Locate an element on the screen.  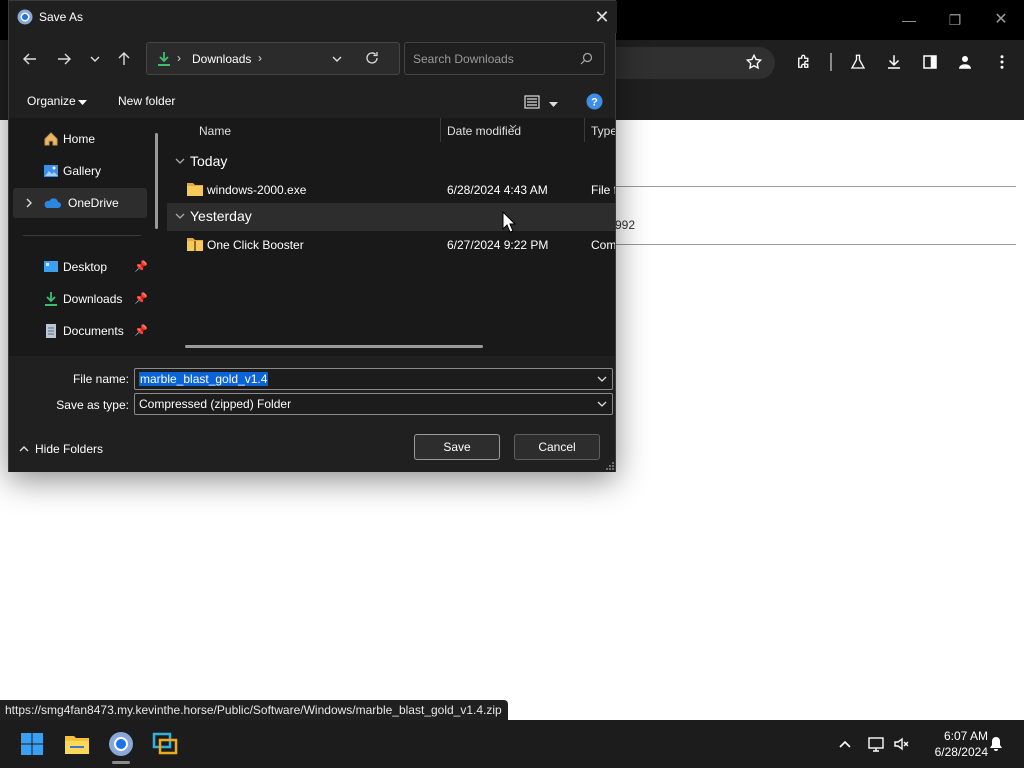
column-header-type: Type is located at coordinates (603, 131).